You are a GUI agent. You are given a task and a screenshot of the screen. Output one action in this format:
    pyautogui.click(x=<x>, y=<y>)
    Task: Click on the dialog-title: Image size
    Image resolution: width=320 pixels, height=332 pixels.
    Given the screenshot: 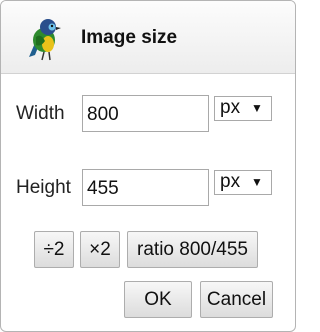 What is the action you would take?
    pyautogui.click(x=129, y=37)
    